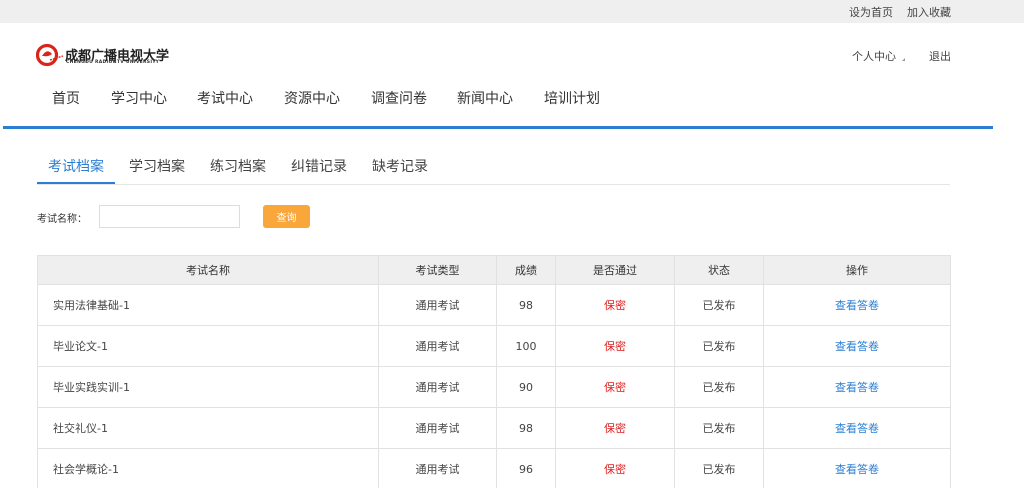 This screenshot has width=1024, height=488. I want to click on add-favorite-link: 加入收藏, so click(929, 12).